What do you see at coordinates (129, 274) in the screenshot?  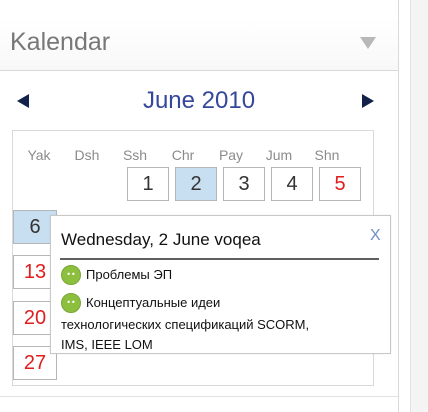 I see `event-title: Проблемы ЭП` at bounding box center [129, 274].